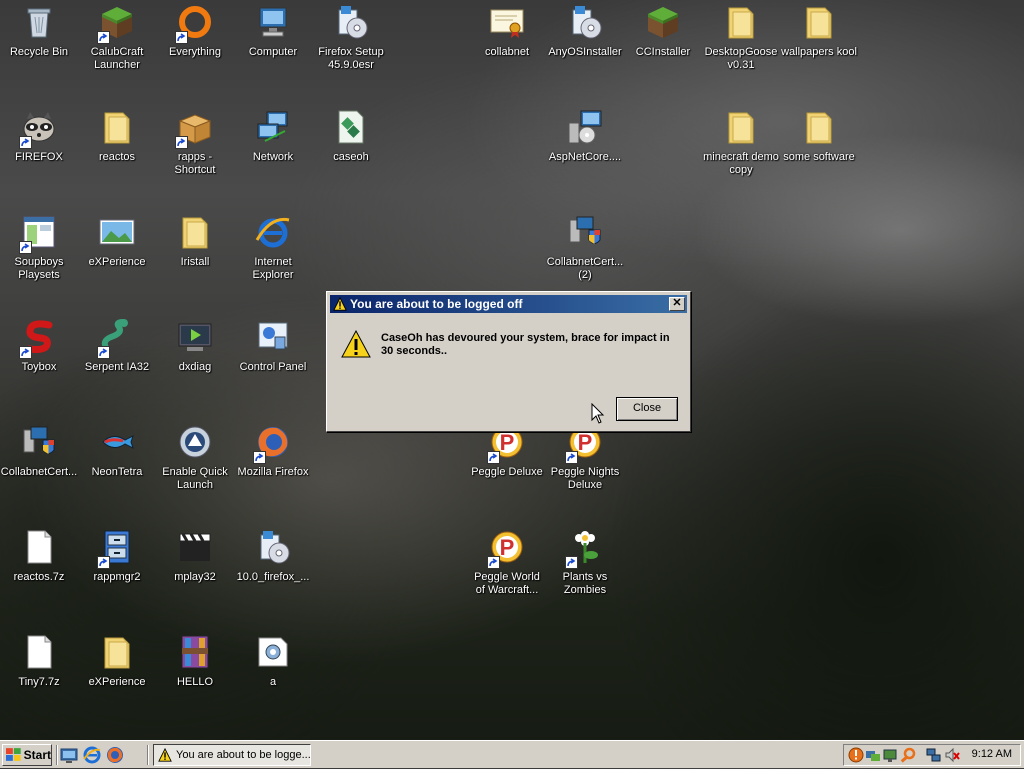  What do you see at coordinates (273, 29) in the screenshot?
I see `desktop-icon: Computer` at bounding box center [273, 29].